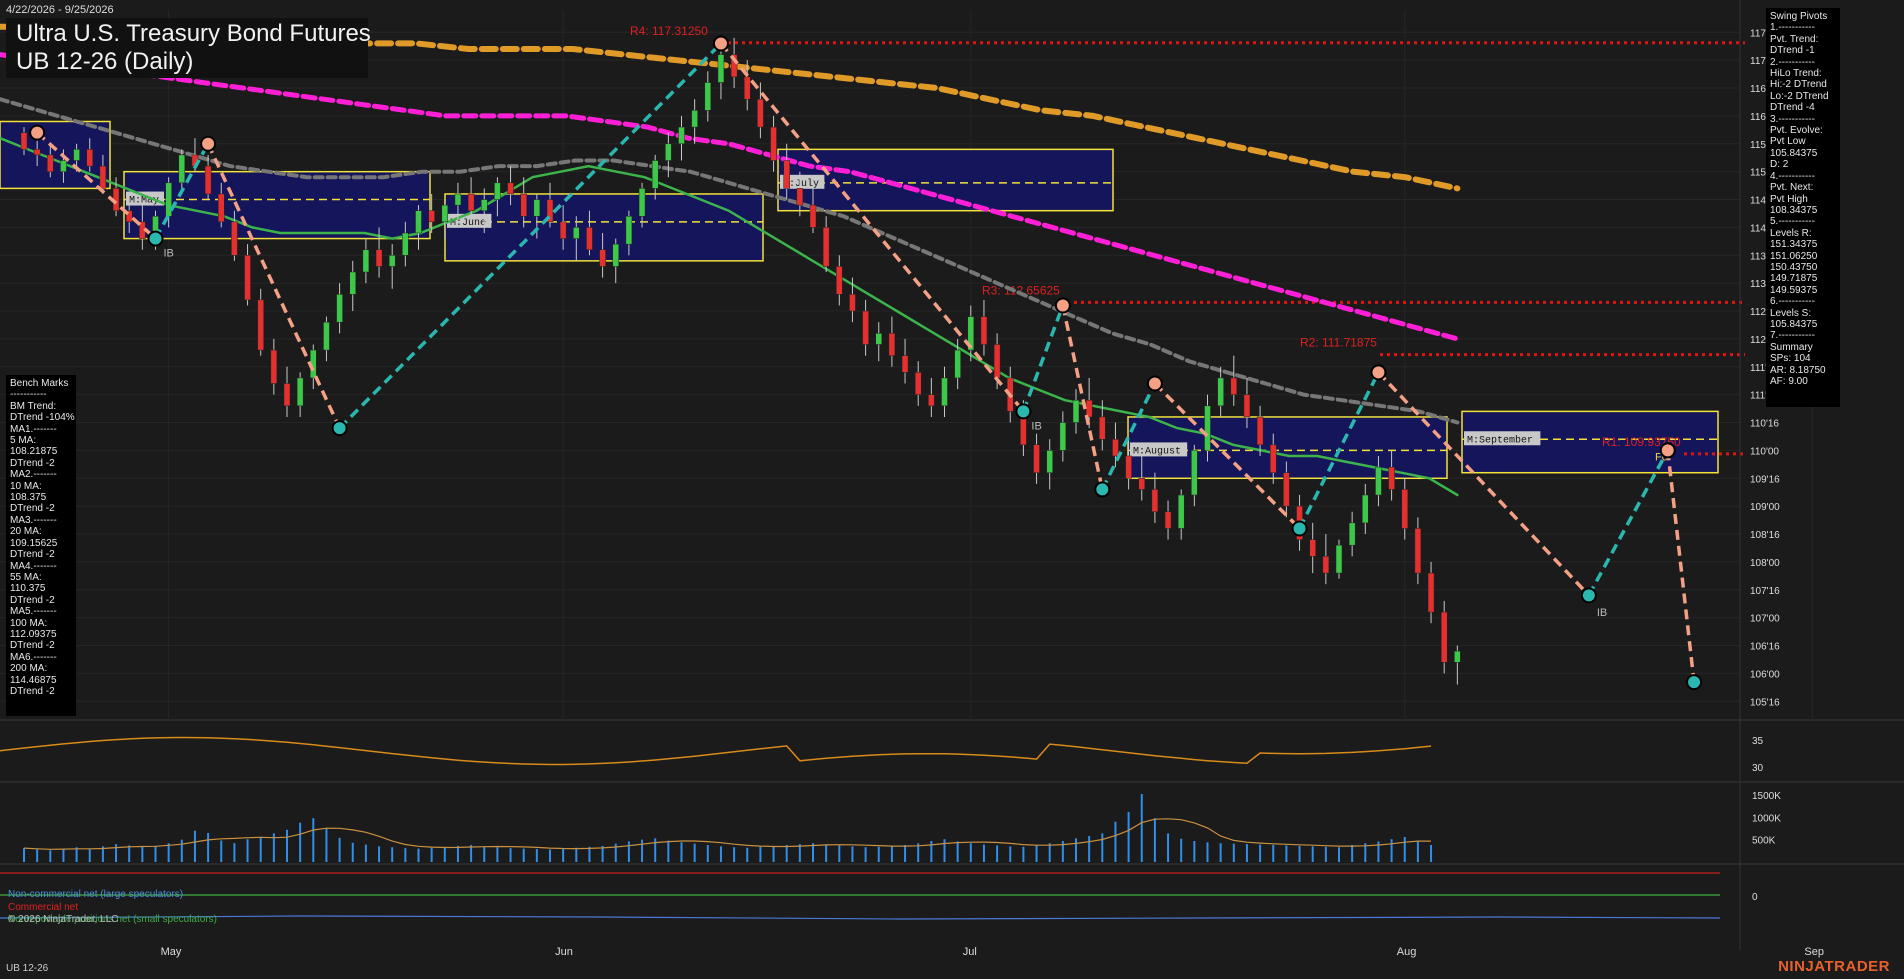 The image size is (1904, 979). What do you see at coordinates (1157, 451) in the screenshot?
I see `monthly-box-label: M:August` at bounding box center [1157, 451].